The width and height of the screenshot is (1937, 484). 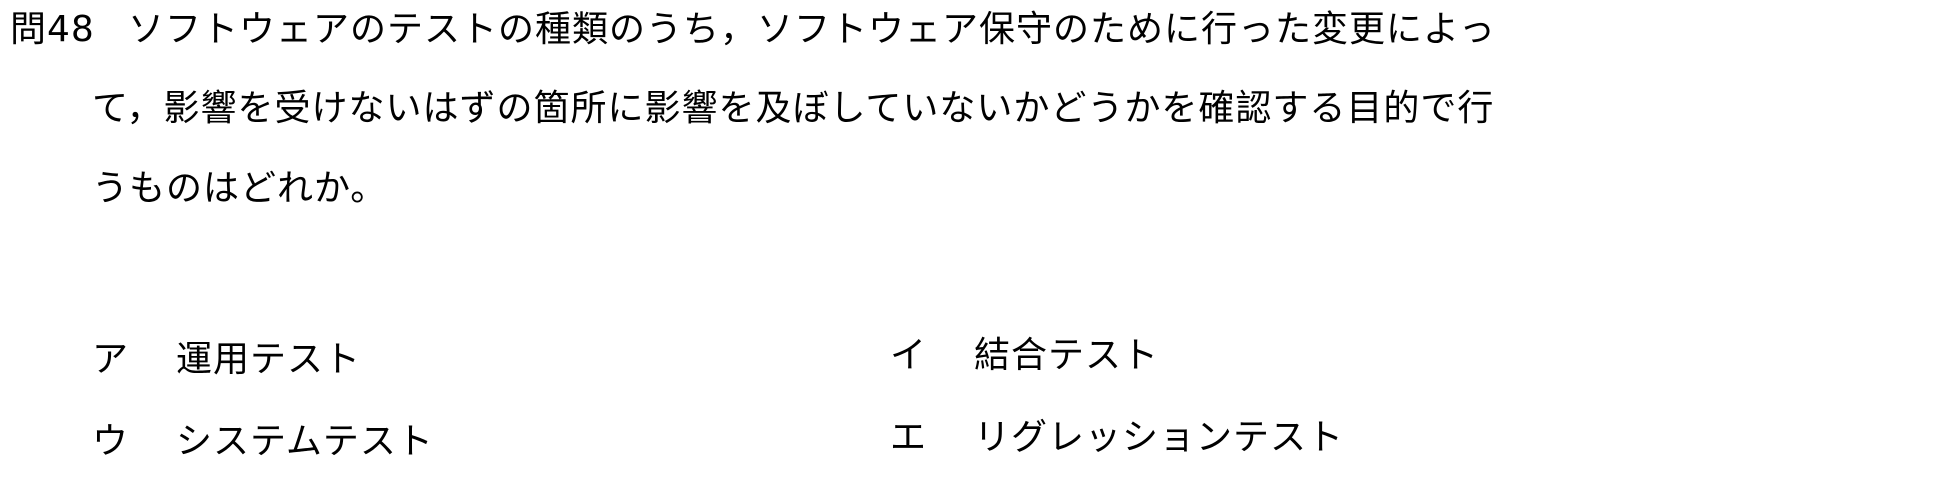 What do you see at coordinates (1159, 437) in the screenshot?
I see `choice-e-text: リグレッションテスト` at bounding box center [1159, 437].